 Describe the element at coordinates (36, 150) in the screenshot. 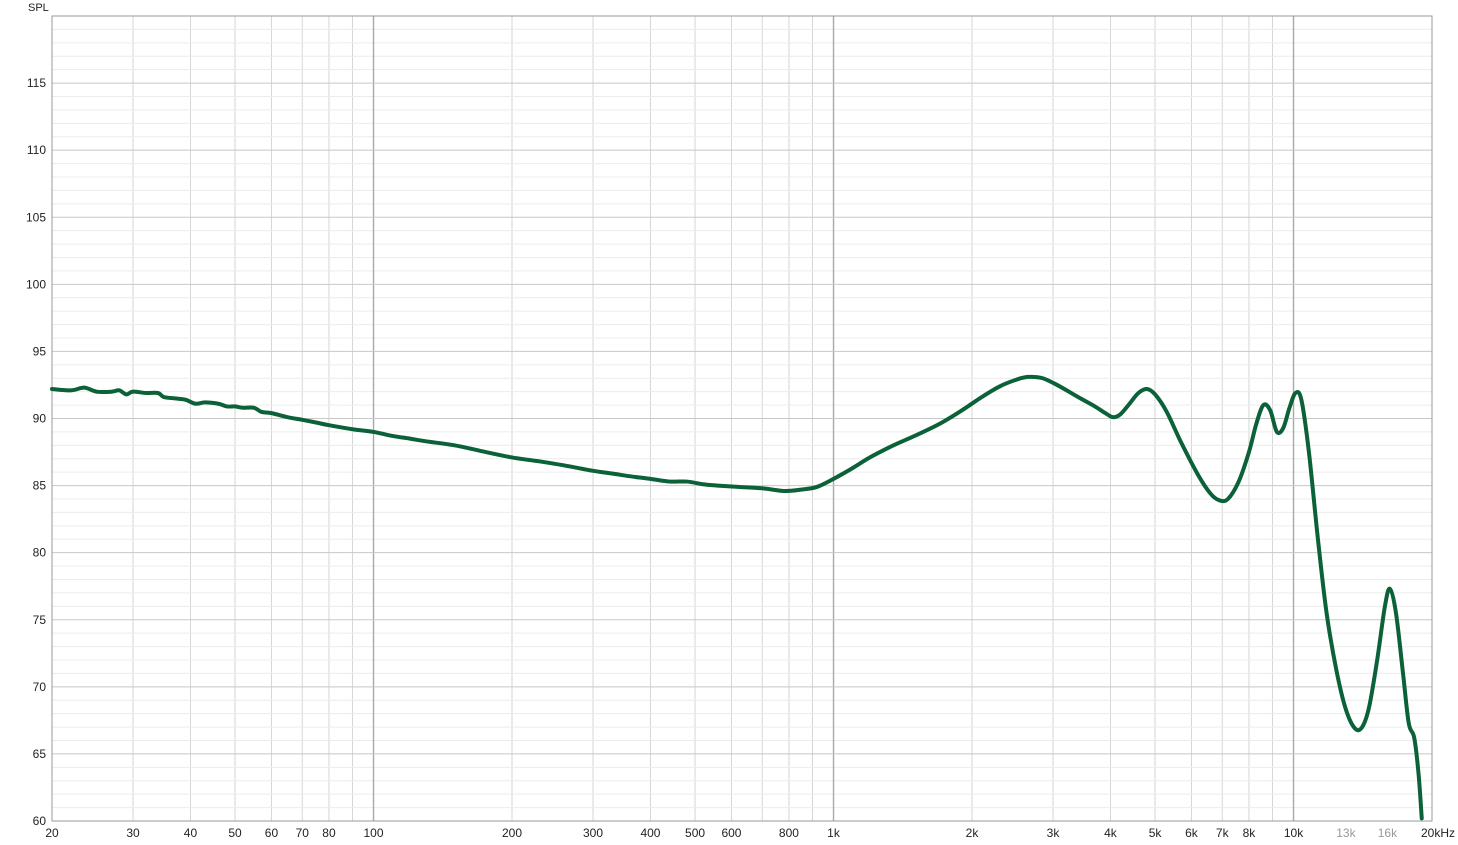

I see `y-tick-label: 110` at that location.